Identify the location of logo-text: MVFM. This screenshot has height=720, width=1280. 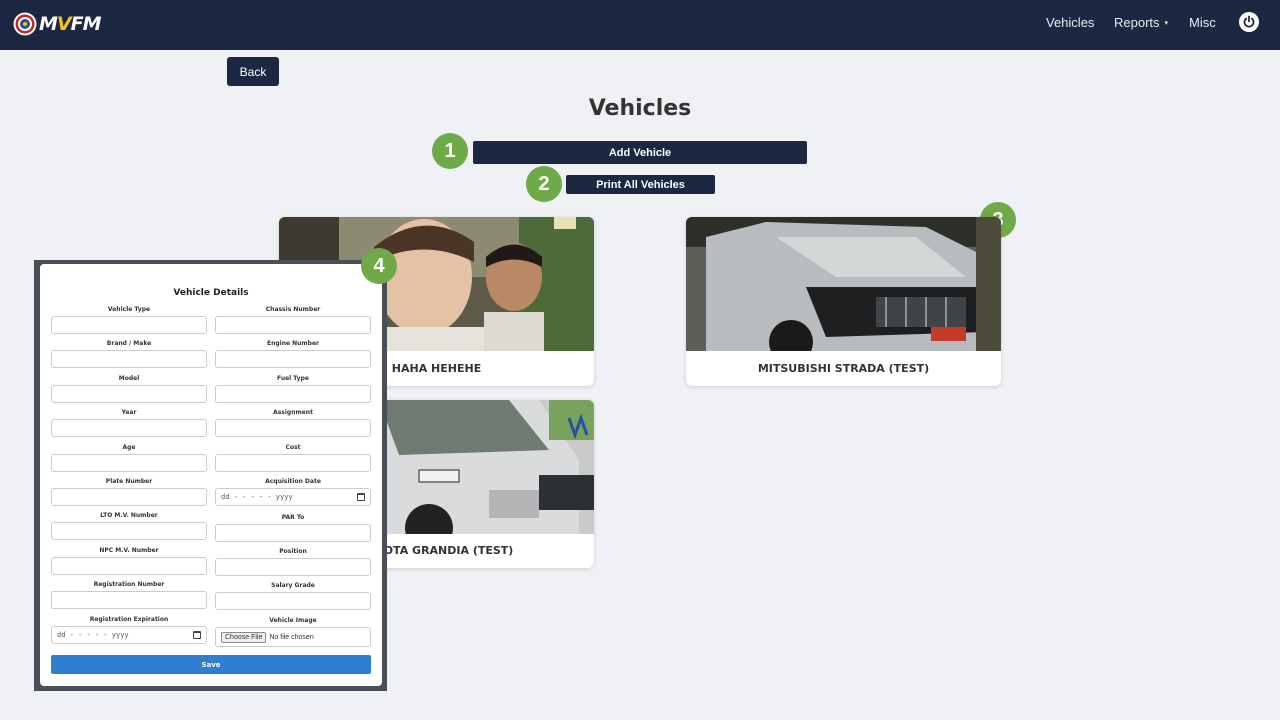
(70, 24).